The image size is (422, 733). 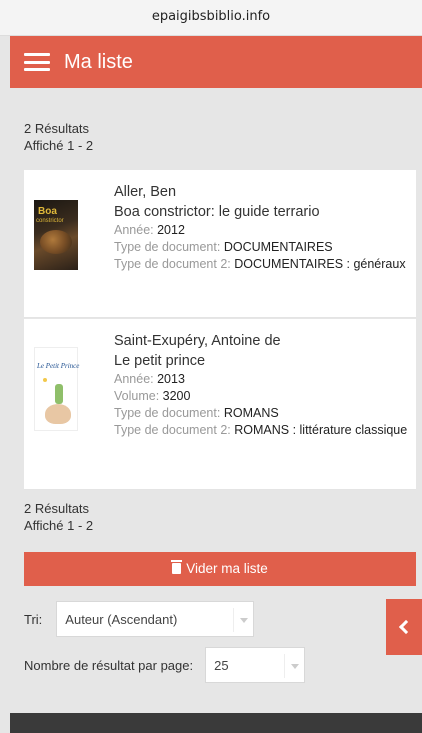 I want to click on per-page-label: Nombre de résultat par page:, so click(x=109, y=665).